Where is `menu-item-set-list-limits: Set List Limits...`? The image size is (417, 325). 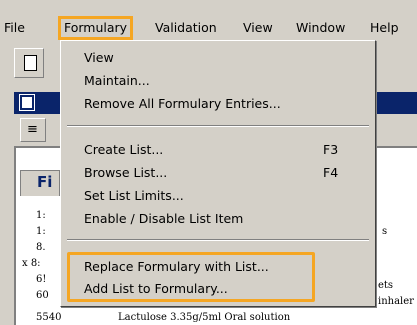 menu-item-set-list-limits: Set List Limits... is located at coordinates (218, 196).